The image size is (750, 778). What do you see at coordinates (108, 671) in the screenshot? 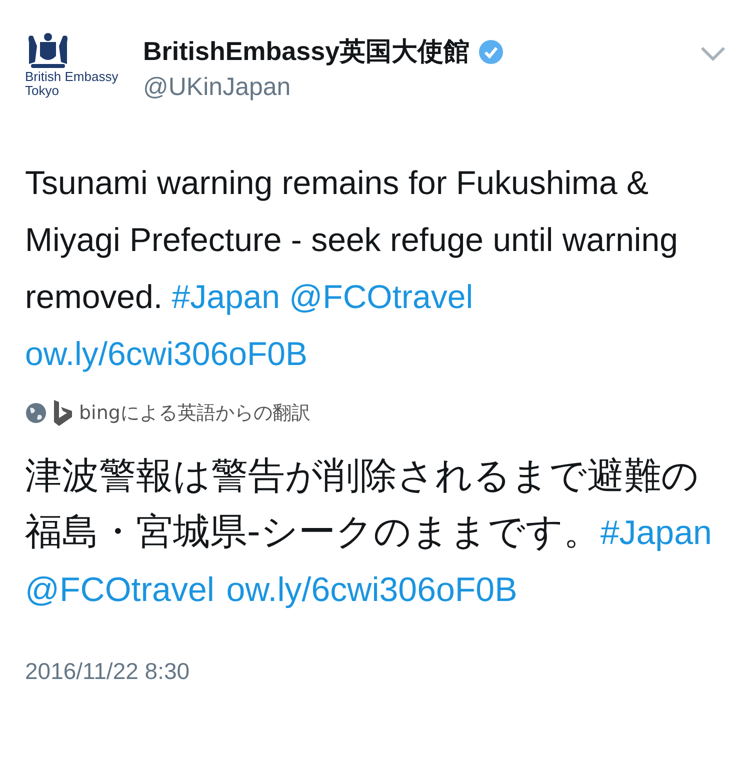
I see `timestamp: 2016/11/22 8:30` at bounding box center [108, 671].